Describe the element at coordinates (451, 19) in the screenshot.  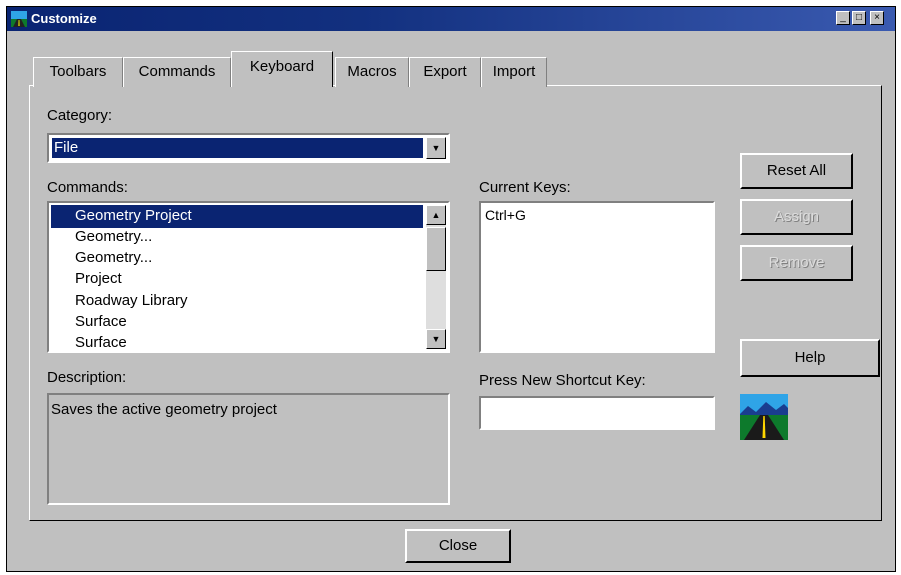
I see `title-bar: Customize _ □ ×` at that location.